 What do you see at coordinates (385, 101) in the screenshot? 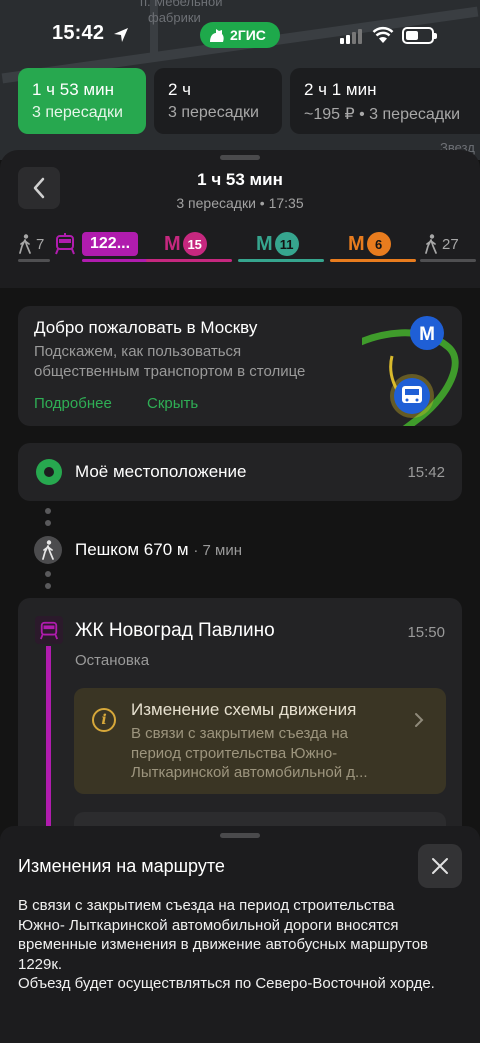
I see `route-option-3: 2 ч 1 мин ~195 ₽ • 3 пересадки` at bounding box center [385, 101].